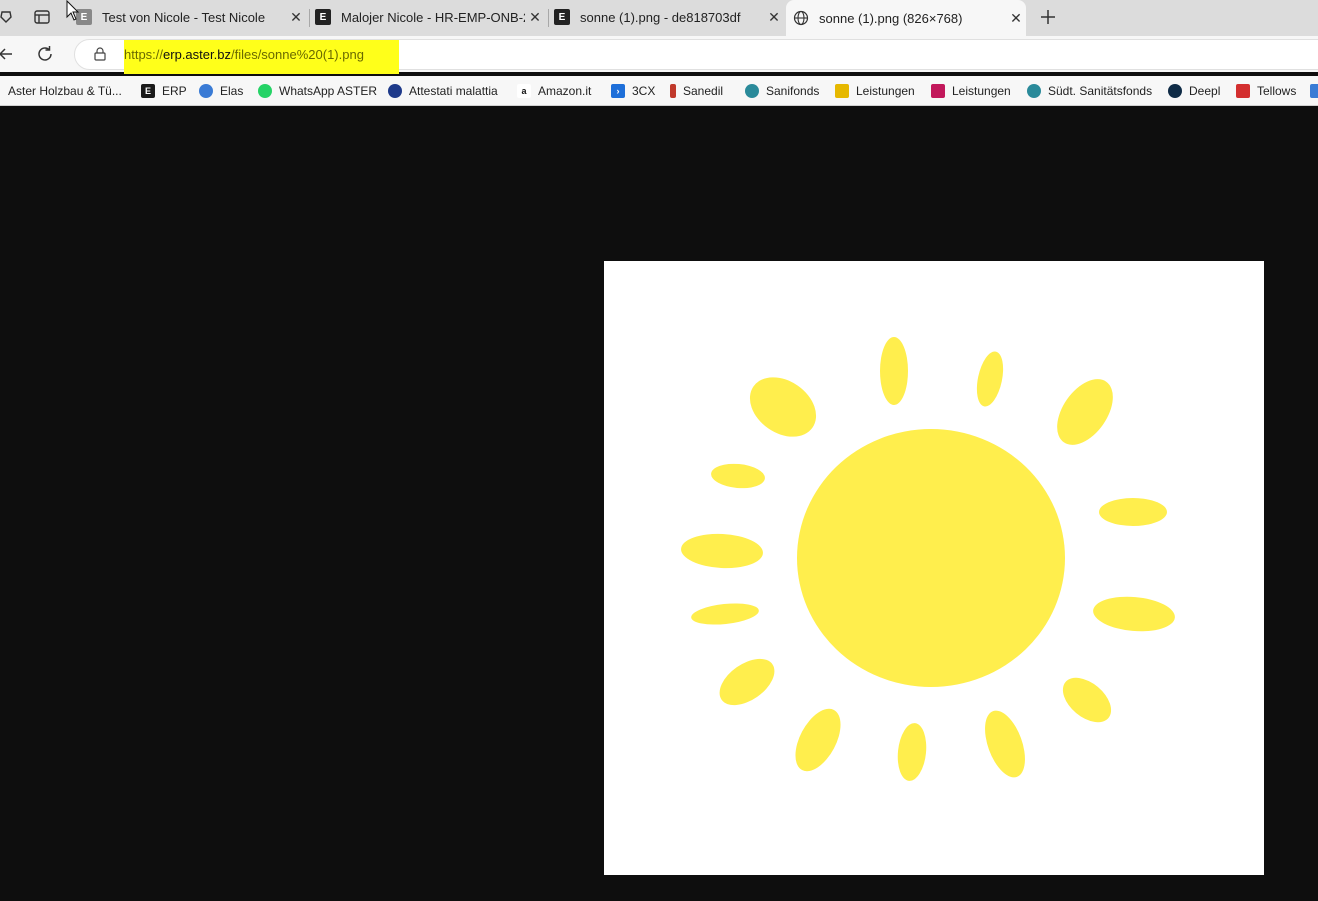  Describe the element at coordinates (618, 91) in the screenshot. I see `3cx-icon: ›` at that location.